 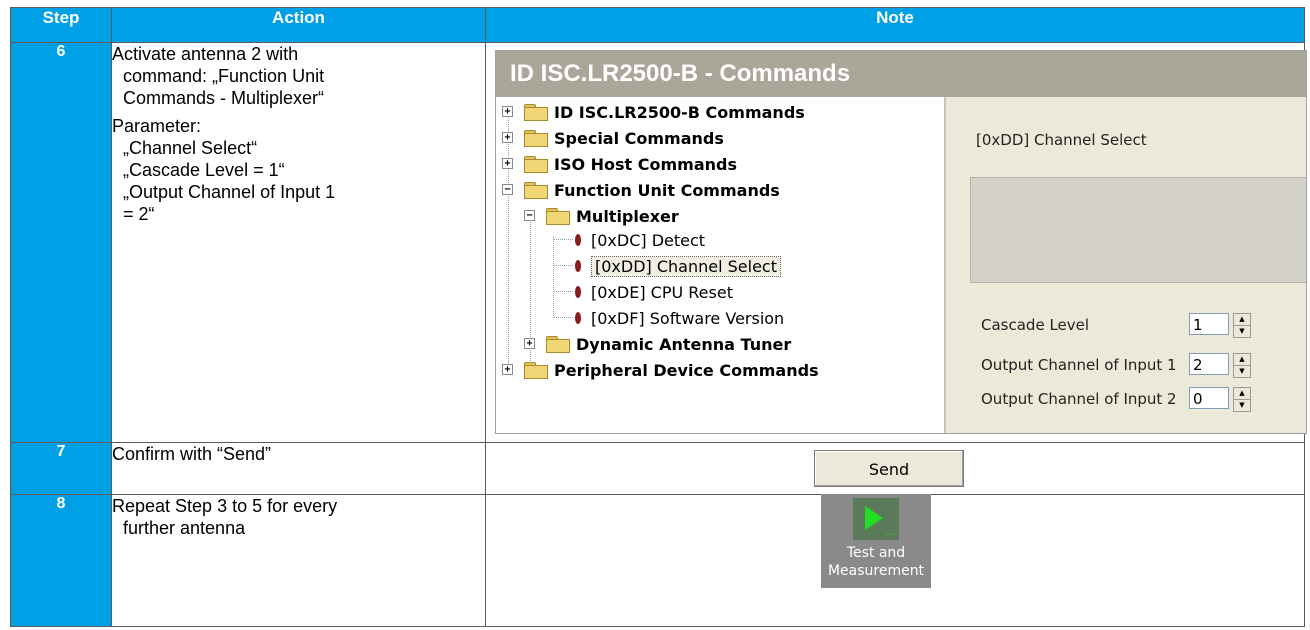 What do you see at coordinates (229, 192) in the screenshot?
I see `parameter-text: „Output Channel of Input 1` at bounding box center [229, 192].